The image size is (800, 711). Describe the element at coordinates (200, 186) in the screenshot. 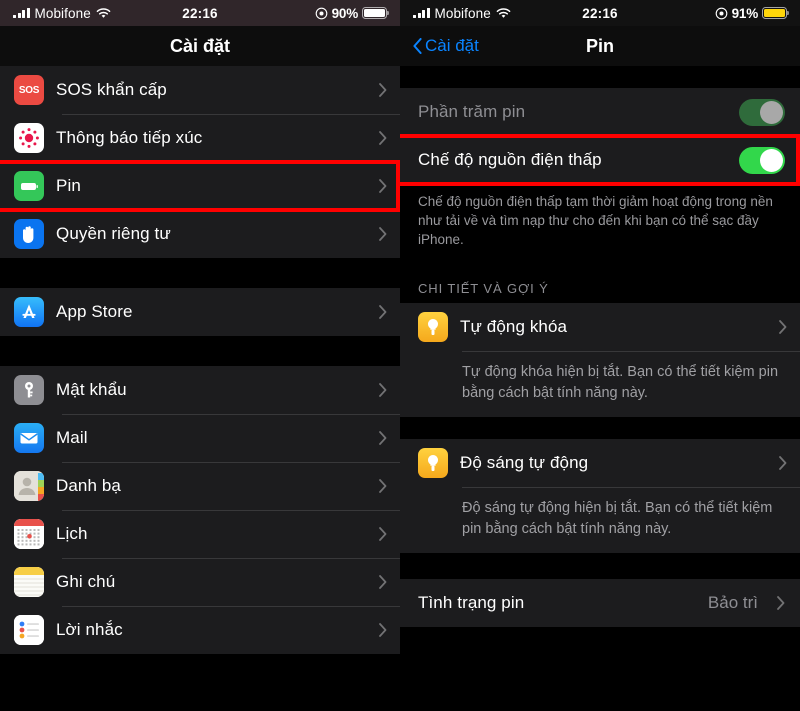

I see `sidebar-item-2: Pin` at that location.